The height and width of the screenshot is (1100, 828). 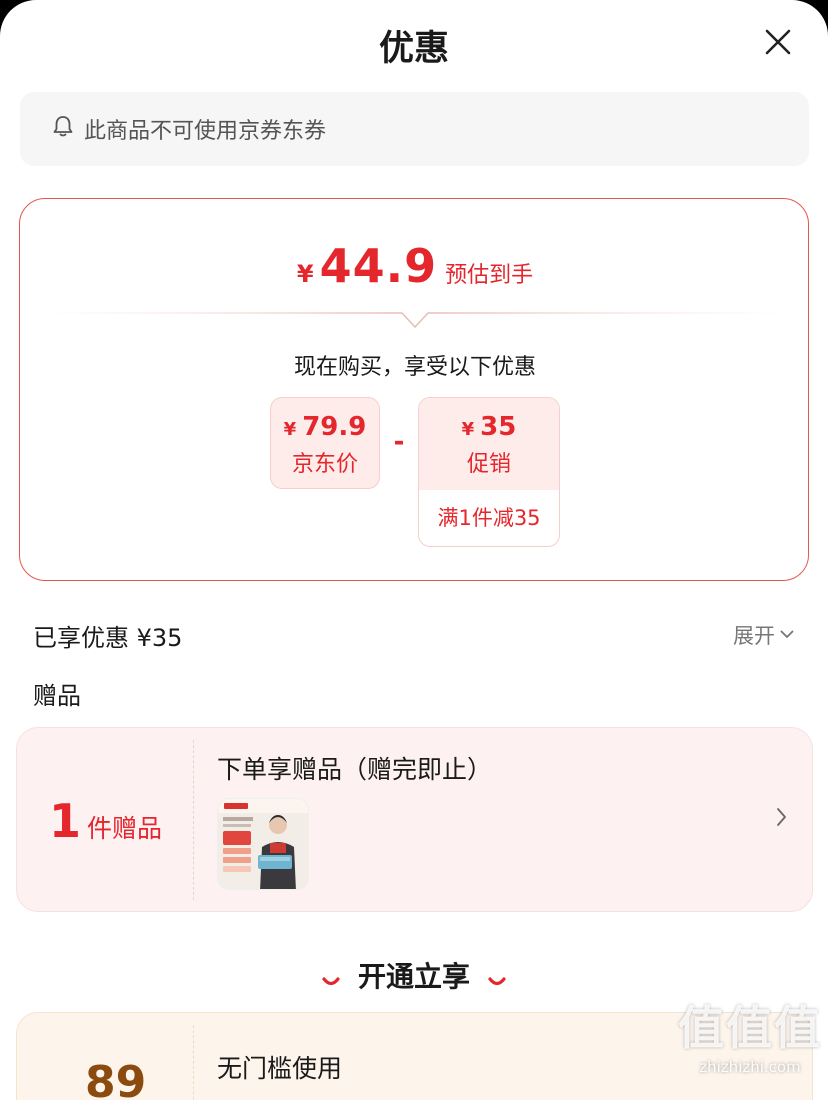 What do you see at coordinates (116, 1078) in the screenshot?
I see `coupon-amount: 89` at bounding box center [116, 1078].